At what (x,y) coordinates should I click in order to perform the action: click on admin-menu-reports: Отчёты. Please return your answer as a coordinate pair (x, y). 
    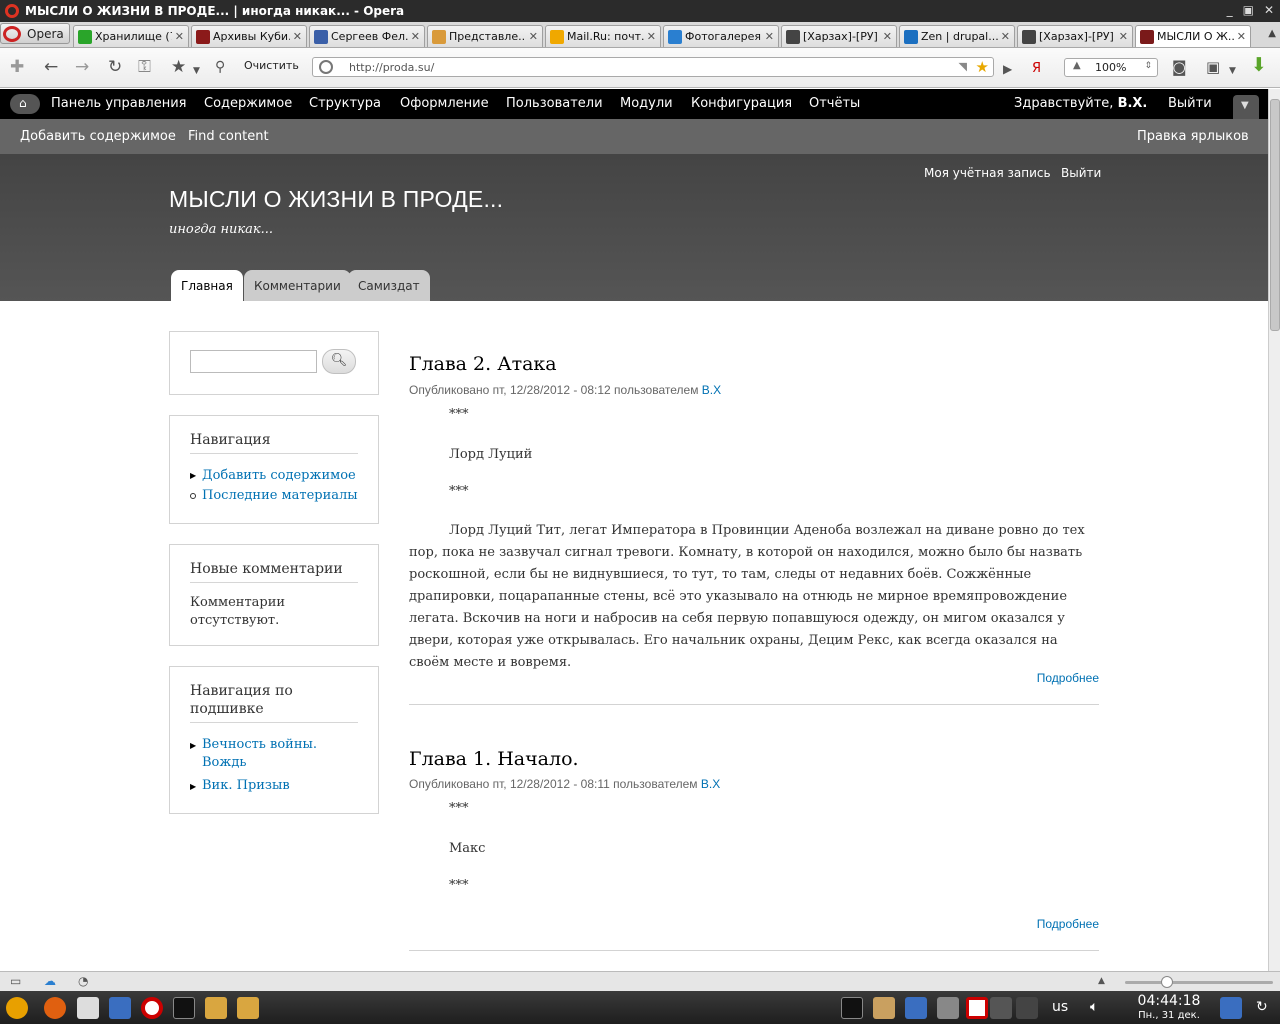
    Looking at the image, I should click on (834, 103).